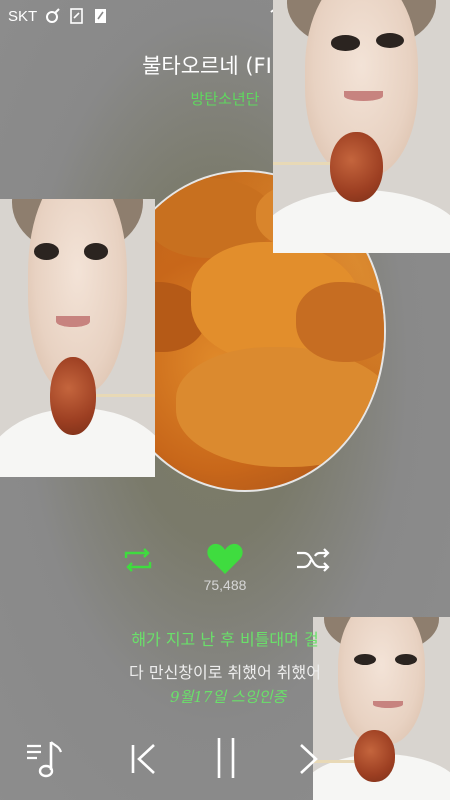 The height and width of the screenshot is (800, 450). What do you see at coordinates (225, 671) in the screenshot?
I see `lyric-next-line: 다 만신창이로 취했어 취했어` at bounding box center [225, 671].